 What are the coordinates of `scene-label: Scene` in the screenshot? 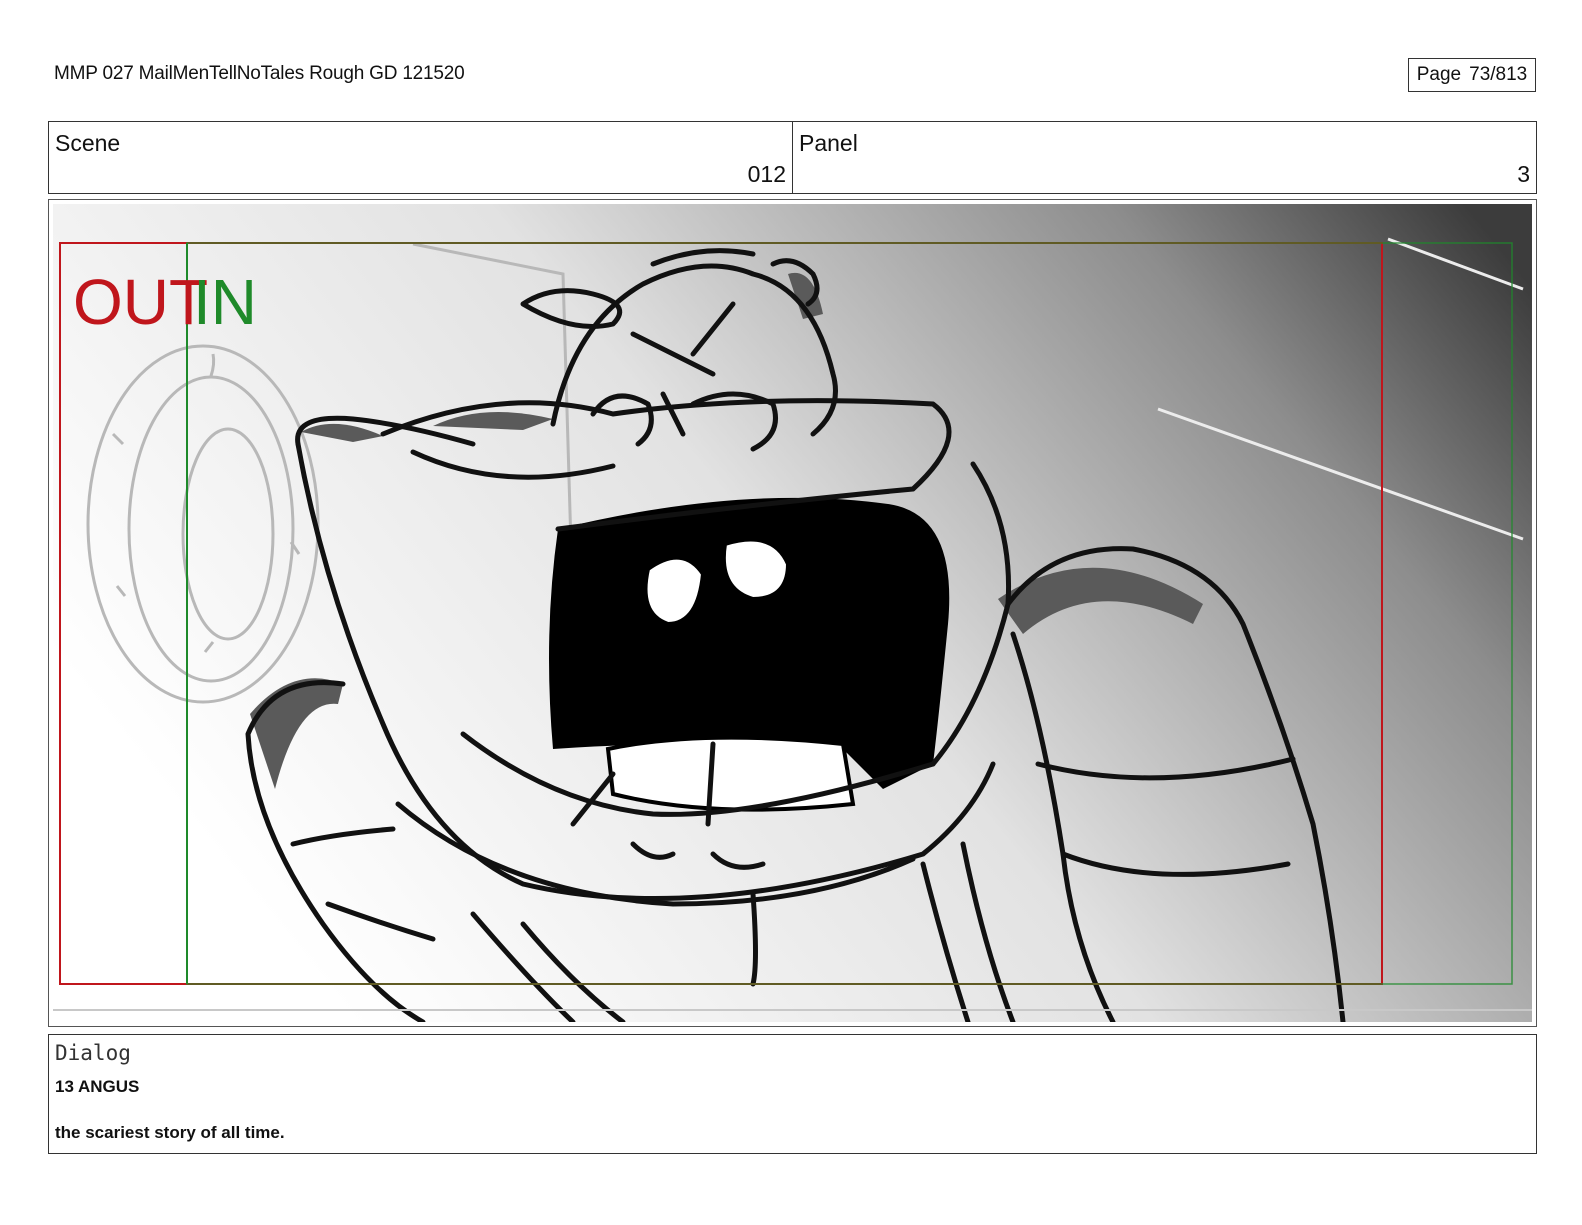 It's located at (88, 143).